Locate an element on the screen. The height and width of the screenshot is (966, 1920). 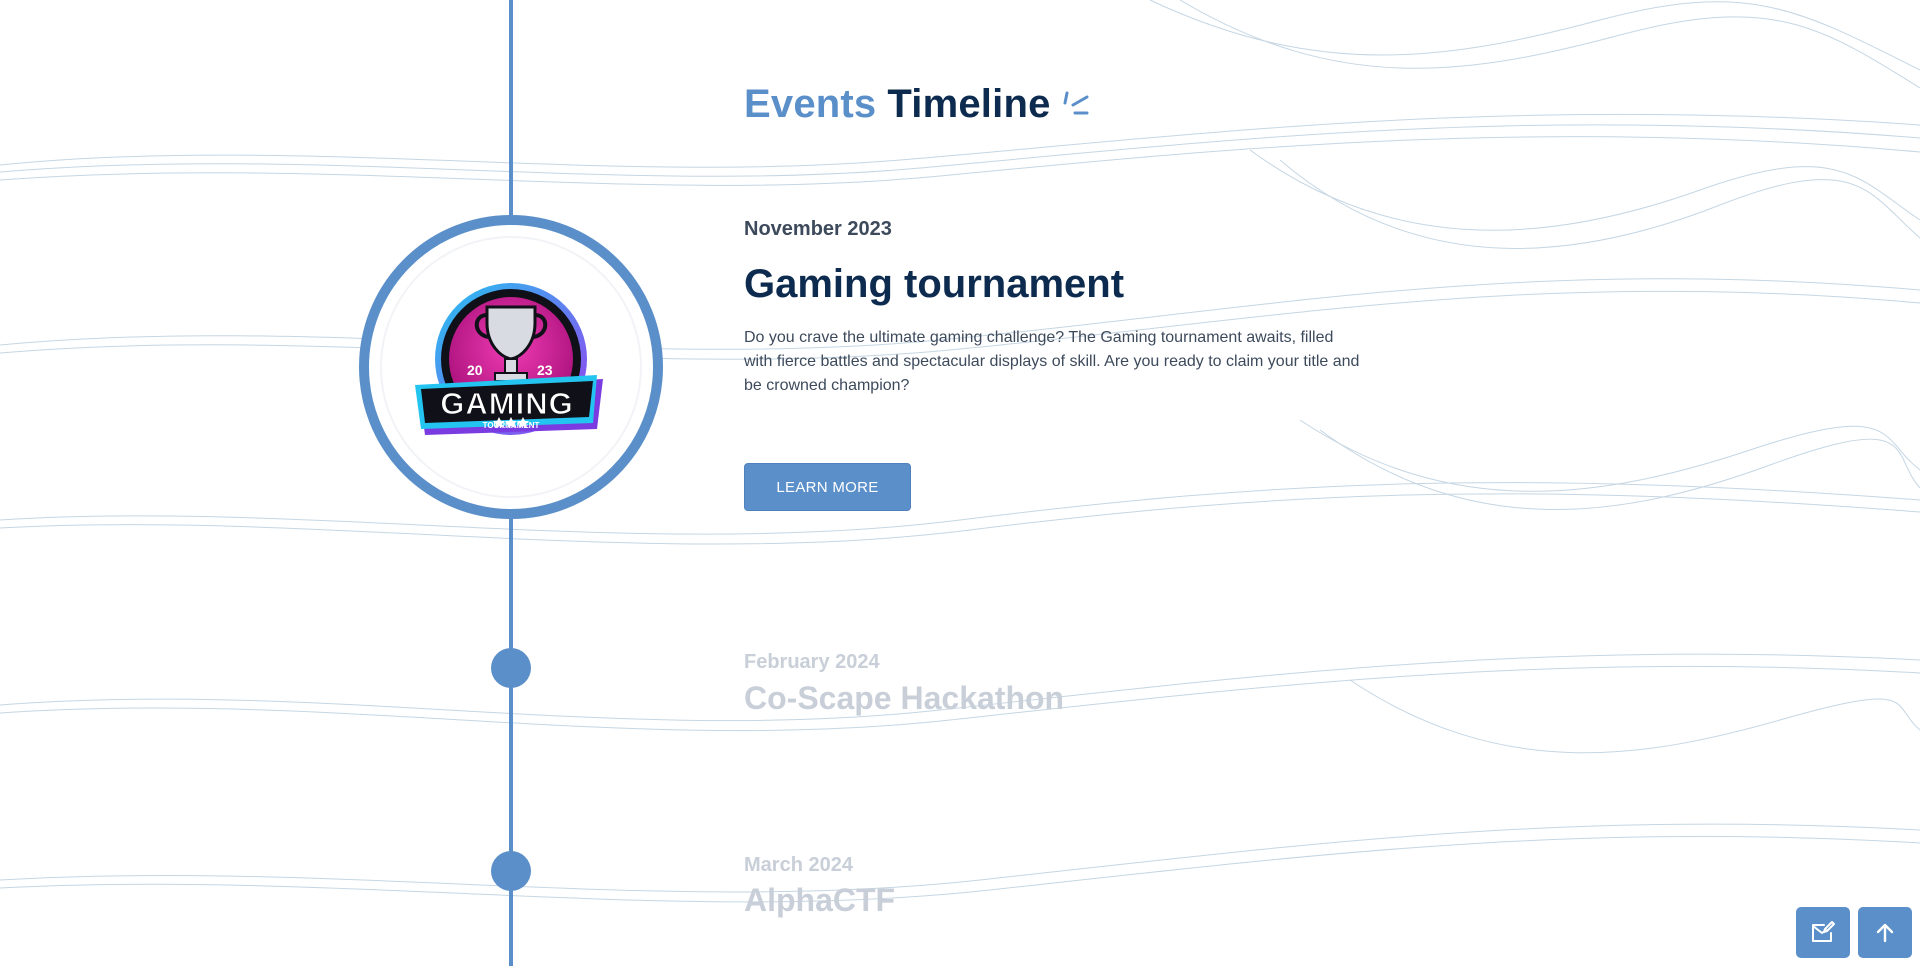
heading-accent: Events is located at coordinates (810, 104).